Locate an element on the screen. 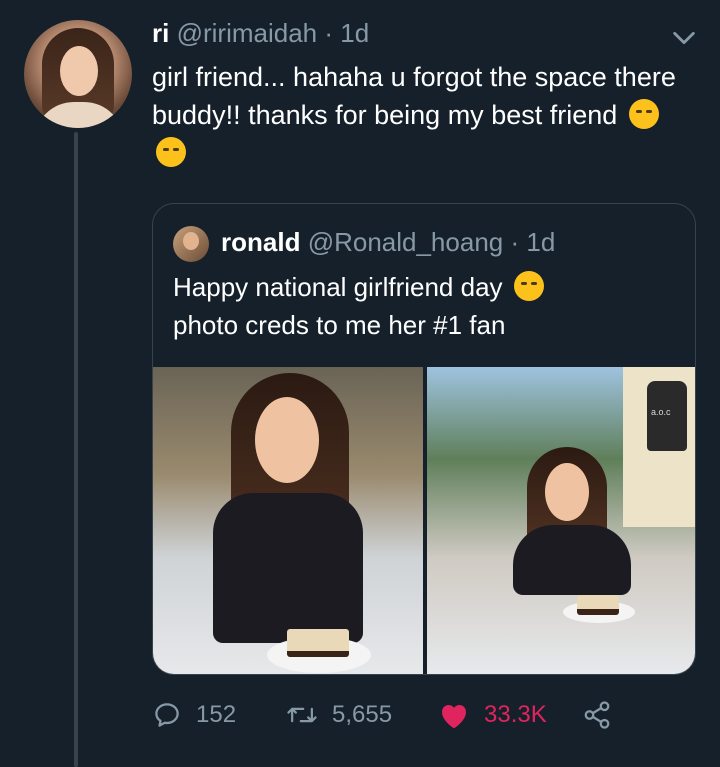 The height and width of the screenshot is (767, 720). photo-2-cake is located at coordinates (598, 605).